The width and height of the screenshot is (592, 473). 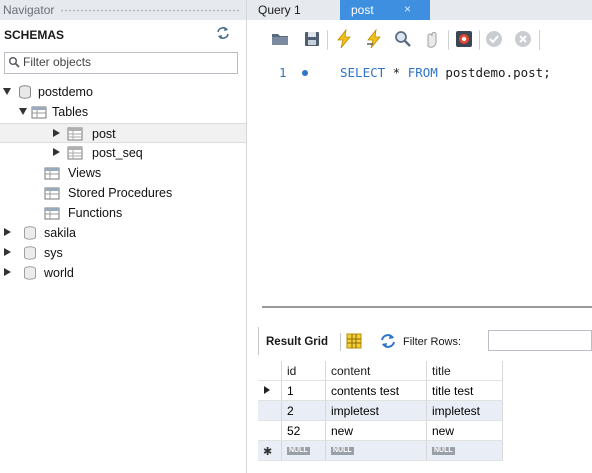 What do you see at coordinates (297, 342) in the screenshot?
I see `result-grid-label: Result Grid` at bounding box center [297, 342].